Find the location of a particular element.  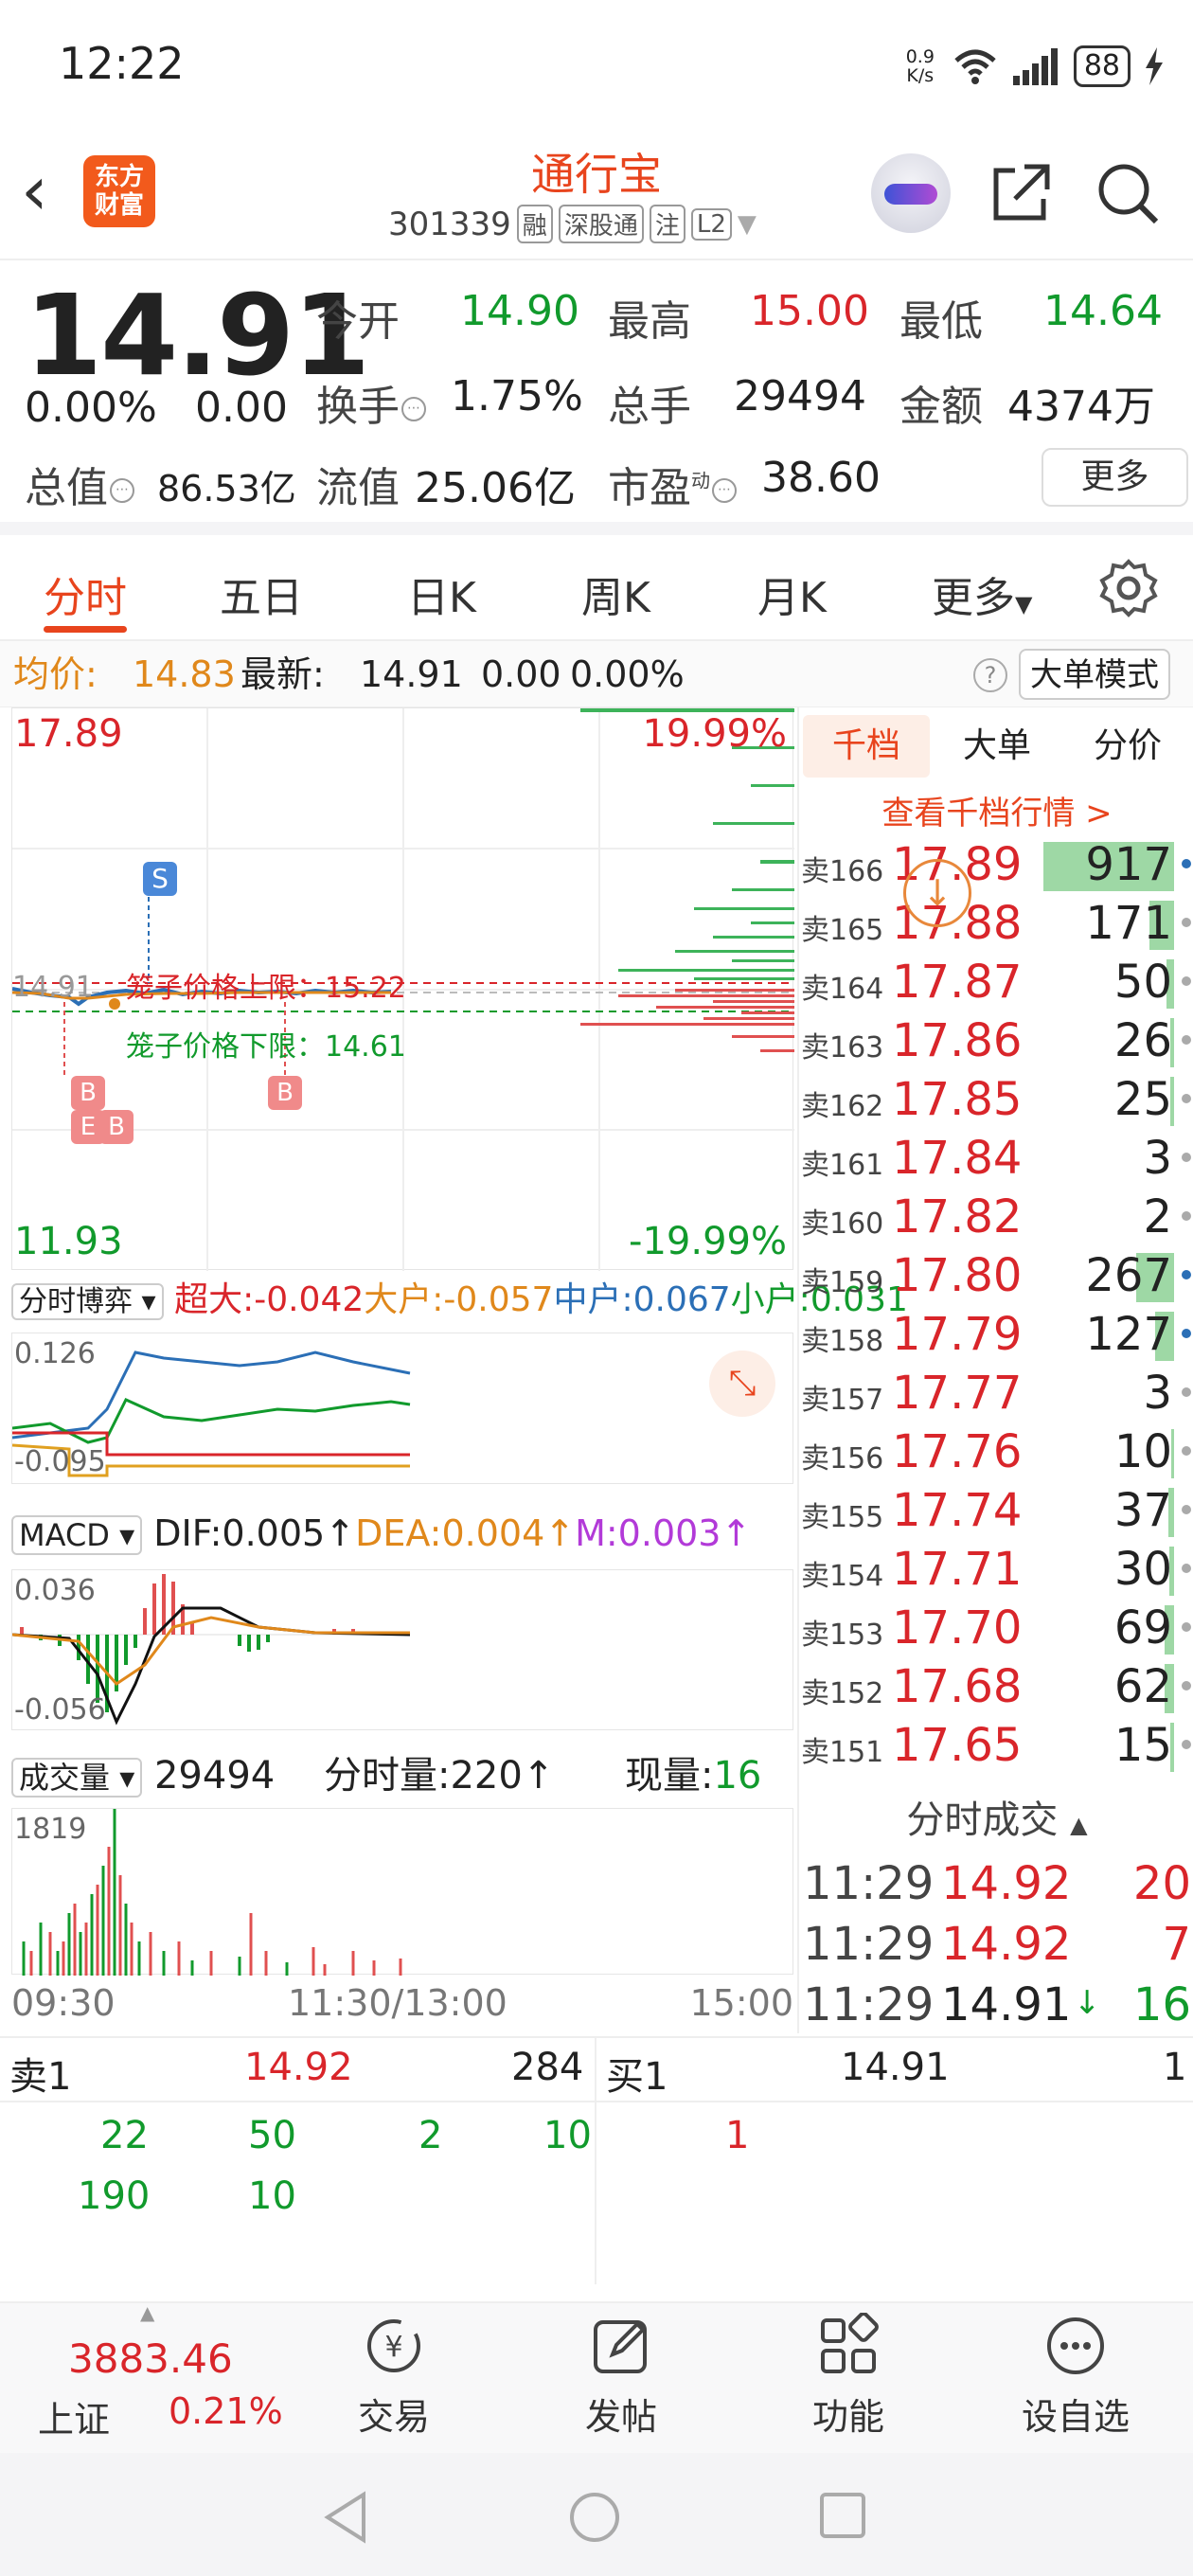

index-value: 3883.46 is located at coordinates (150, 2358).